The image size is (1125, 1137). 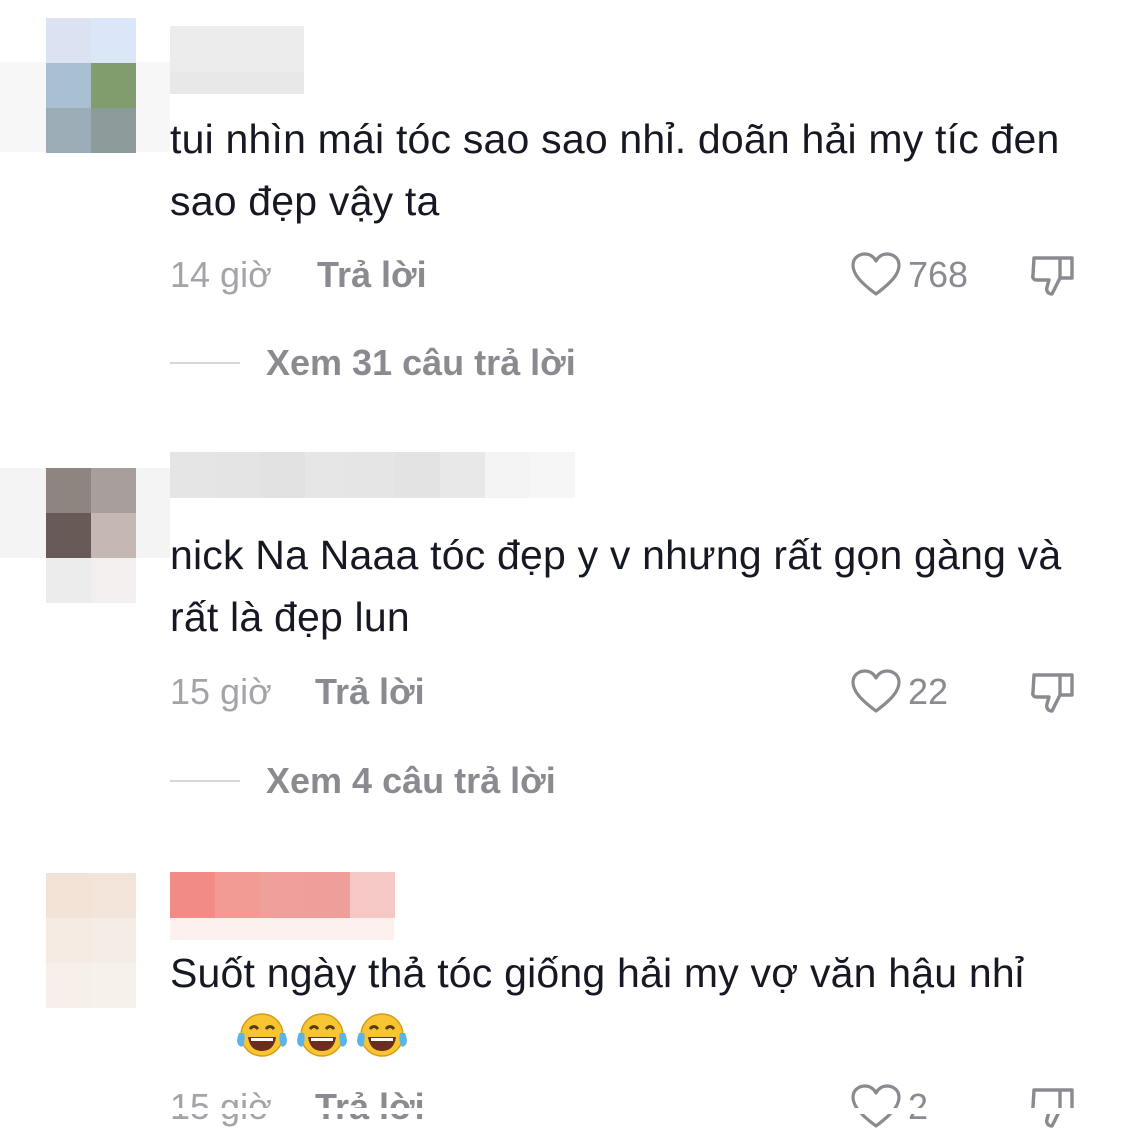 What do you see at coordinates (221, 274) in the screenshot?
I see `comment-time: 14 giờ` at bounding box center [221, 274].